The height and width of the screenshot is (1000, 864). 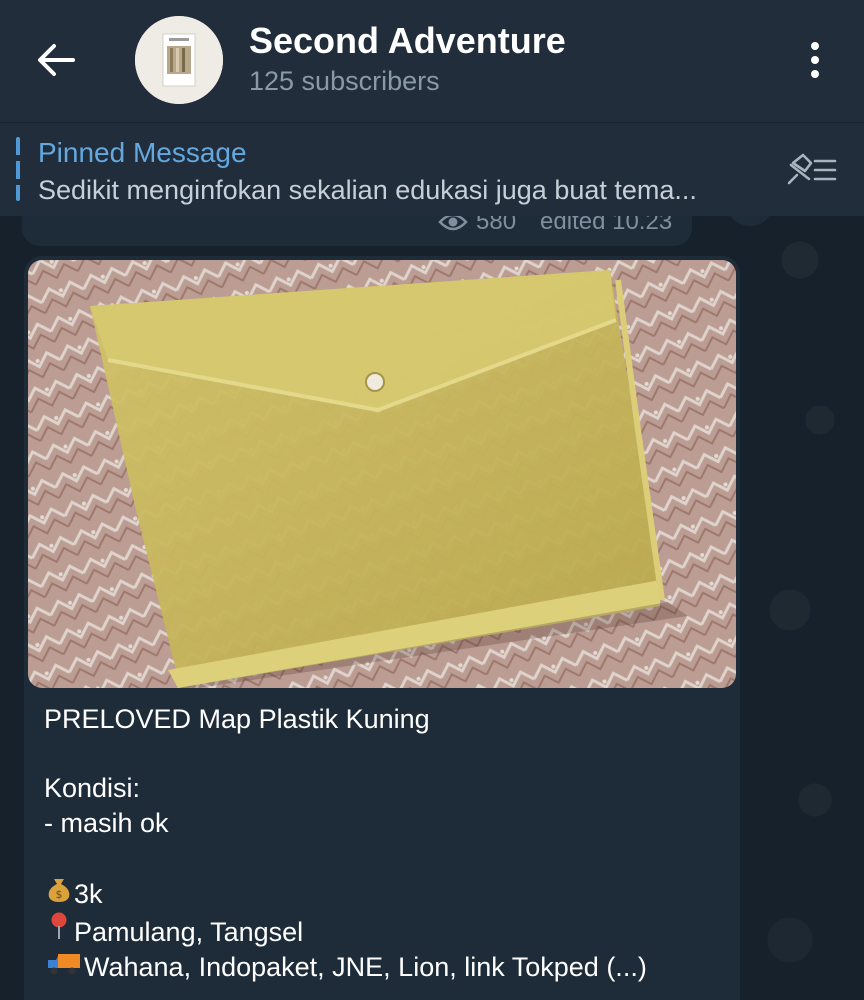 I want to click on money-bag-icon: $, so click(x=59, y=893).